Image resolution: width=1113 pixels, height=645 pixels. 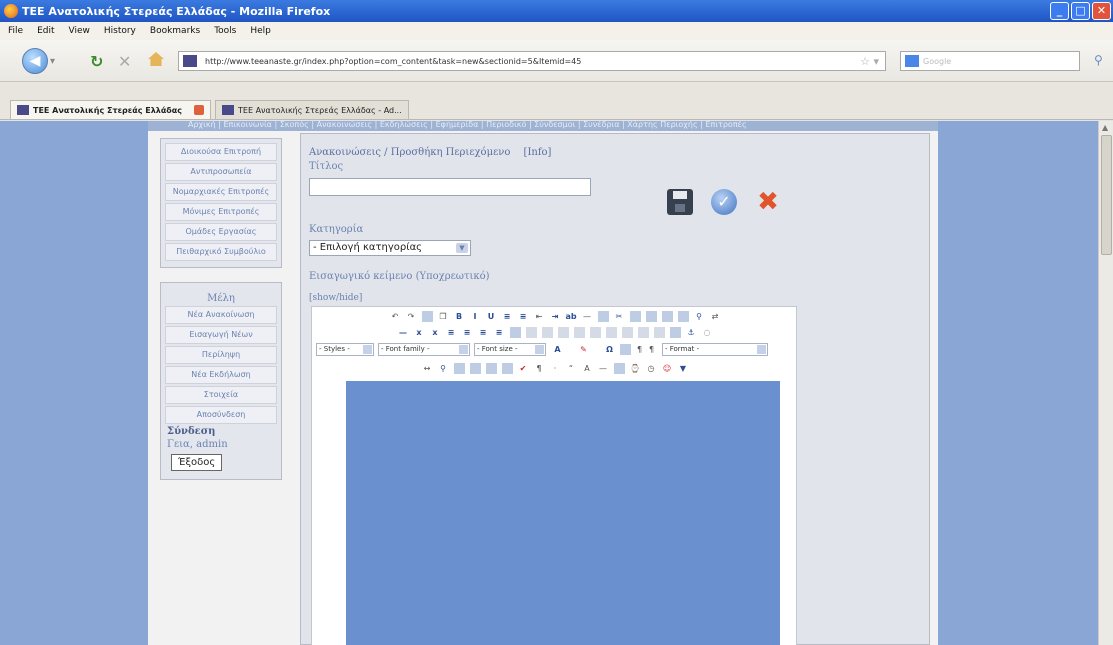 What do you see at coordinates (507, 368) in the screenshot?
I see `layer-icon` at bounding box center [507, 368].